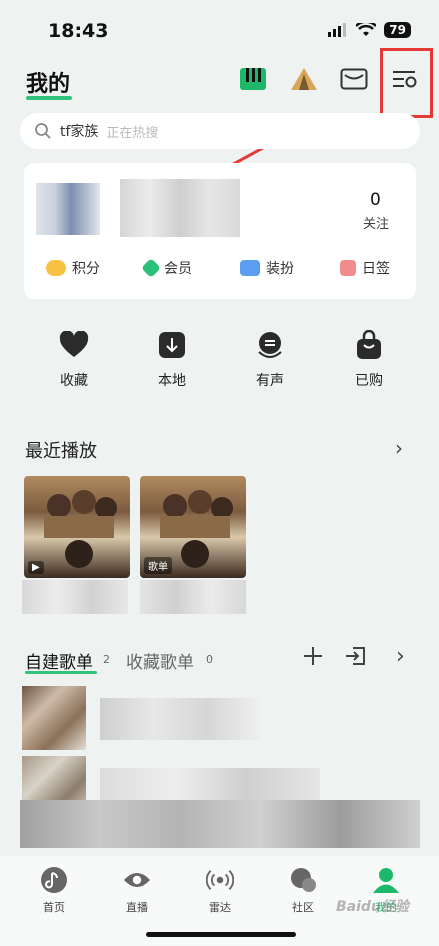 This screenshot has width=439, height=946. Describe the element at coordinates (178, 269) in the screenshot. I see `quick-link-label: 会员` at that location.